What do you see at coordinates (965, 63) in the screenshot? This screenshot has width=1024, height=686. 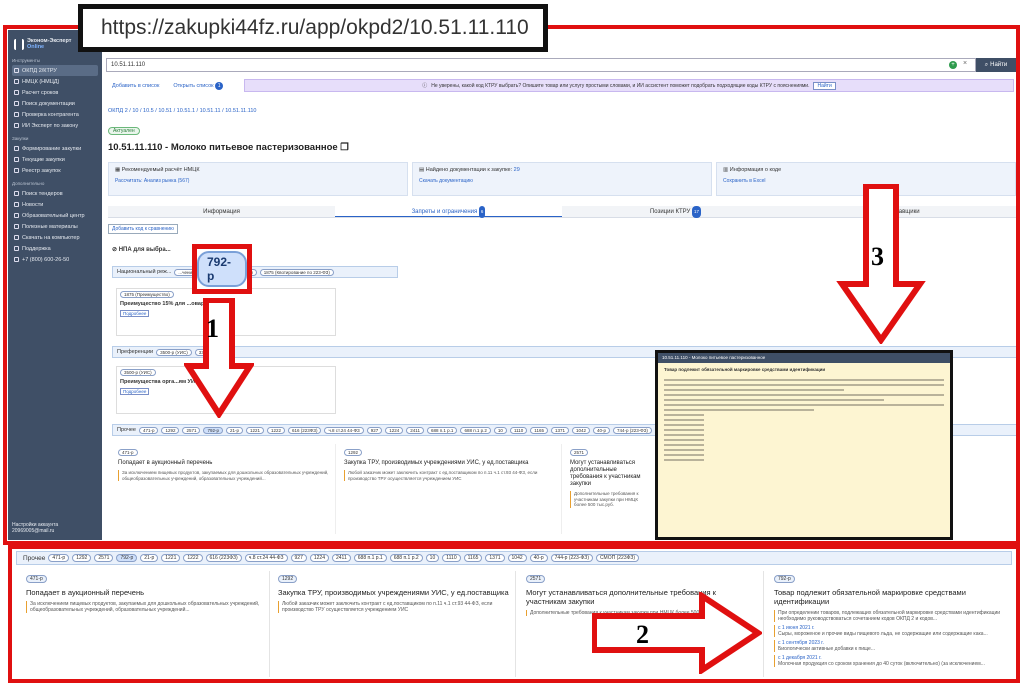 I see `close-icon: ×` at bounding box center [965, 63].